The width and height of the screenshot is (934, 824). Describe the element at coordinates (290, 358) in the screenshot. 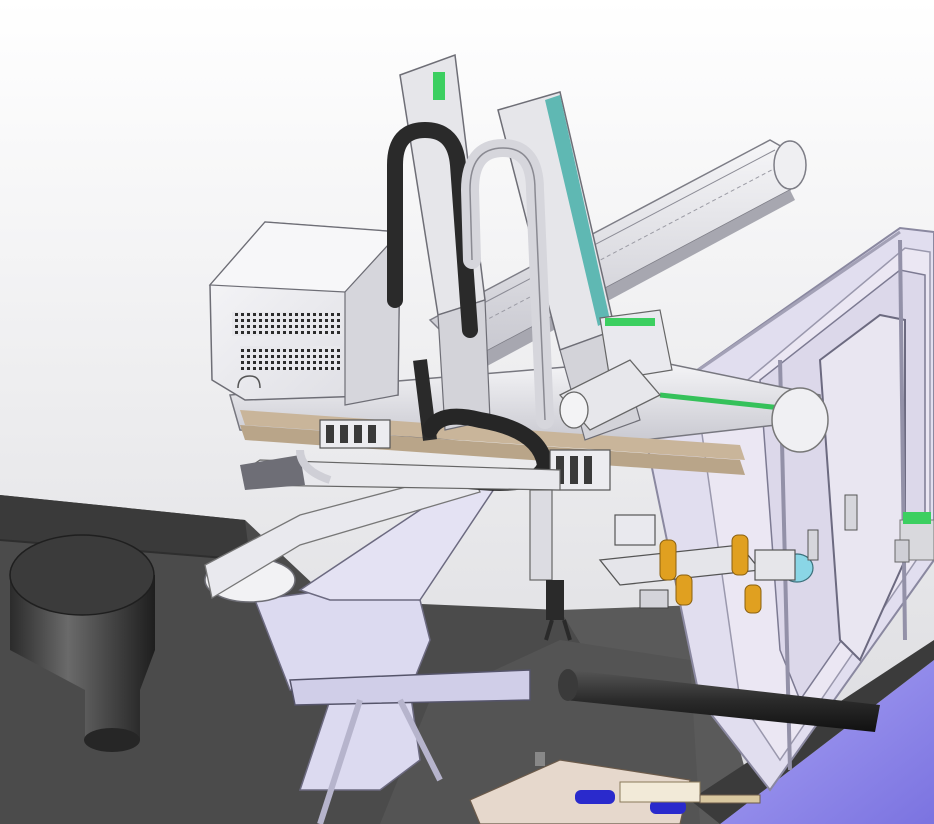

I see `vent-grille-bottom` at that location.